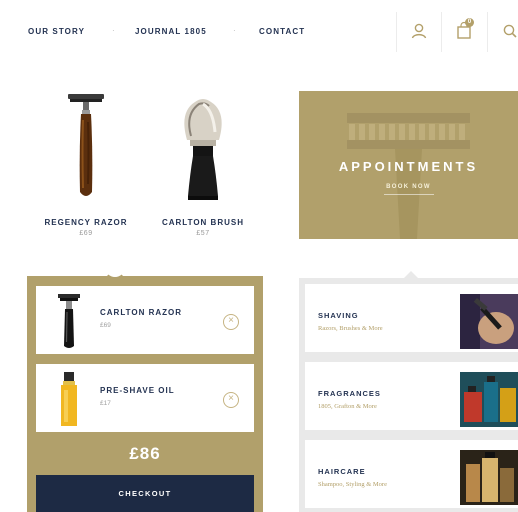  Describe the element at coordinates (464, 29) in the screenshot. I see `cart-icon: 0` at that location.